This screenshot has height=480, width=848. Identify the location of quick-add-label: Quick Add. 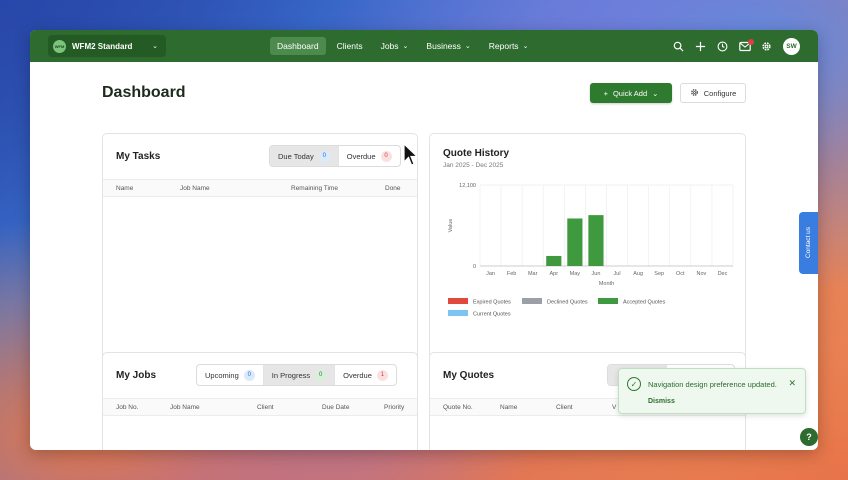
(630, 93).